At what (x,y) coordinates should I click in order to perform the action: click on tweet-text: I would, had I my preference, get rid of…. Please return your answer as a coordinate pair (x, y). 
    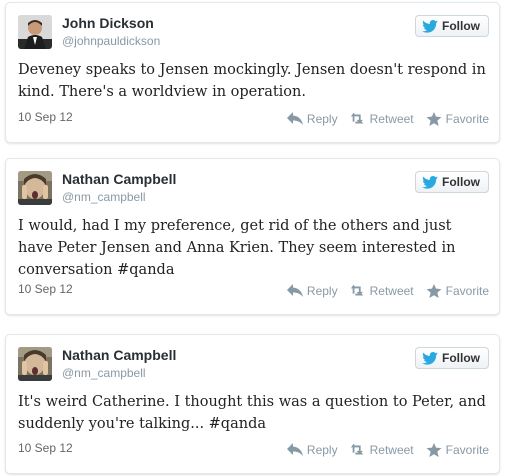
    Looking at the image, I should click on (237, 248).